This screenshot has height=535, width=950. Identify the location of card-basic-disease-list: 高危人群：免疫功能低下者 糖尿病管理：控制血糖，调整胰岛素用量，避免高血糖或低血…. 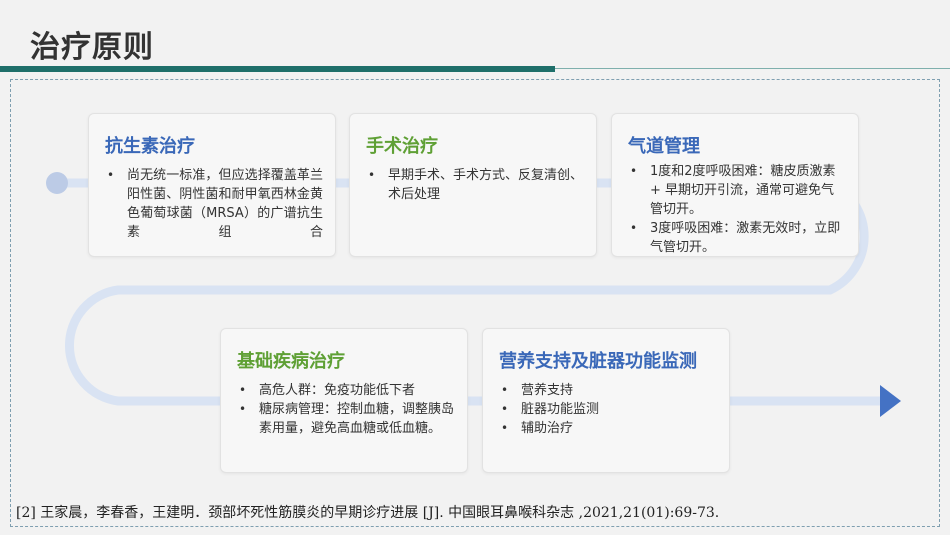
(346, 409).